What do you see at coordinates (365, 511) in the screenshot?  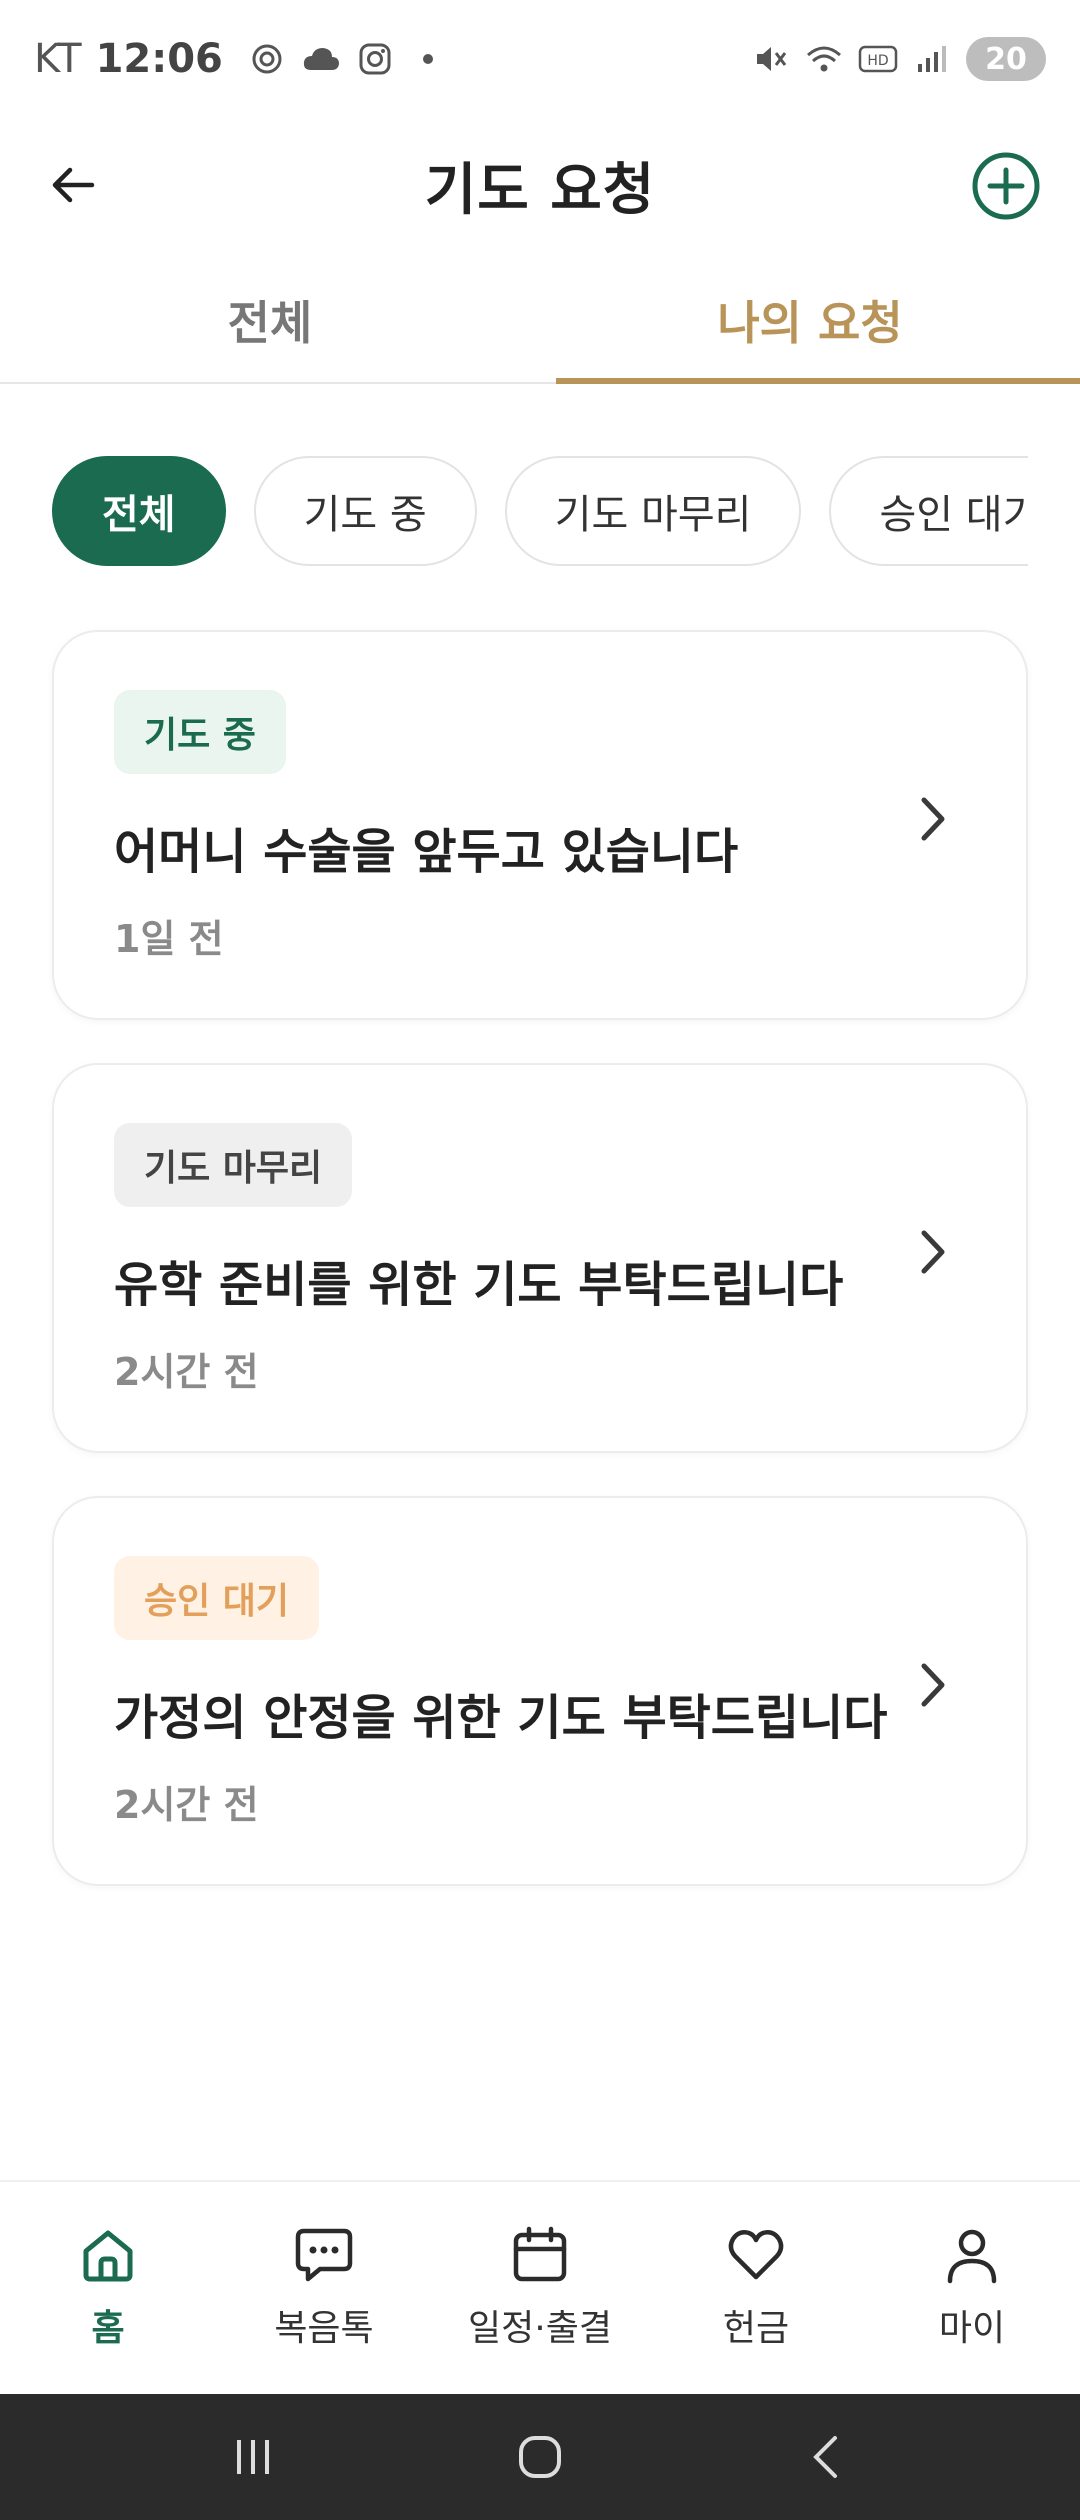 I see `filter-chip-praying: 기도 중` at bounding box center [365, 511].